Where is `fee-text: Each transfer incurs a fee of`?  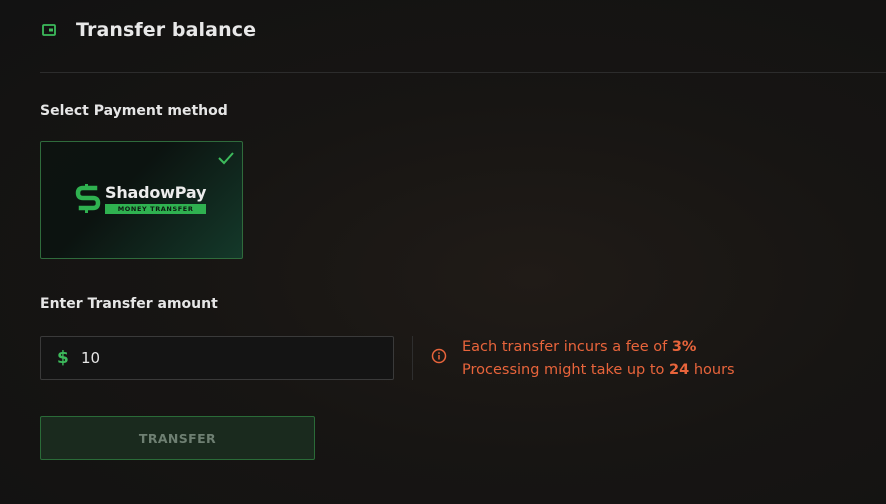 fee-text: Each transfer incurs a fee of is located at coordinates (567, 347).